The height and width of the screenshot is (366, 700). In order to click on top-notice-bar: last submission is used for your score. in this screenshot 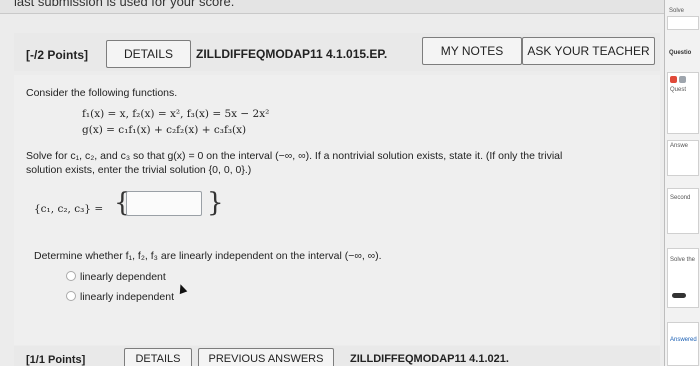, I will do `click(332, 7)`.